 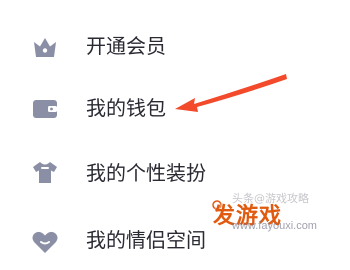 What do you see at coordinates (45, 47) in the screenshot?
I see `crown-icon` at bounding box center [45, 47].